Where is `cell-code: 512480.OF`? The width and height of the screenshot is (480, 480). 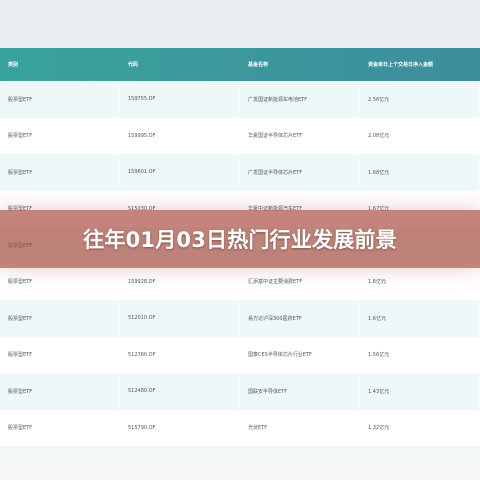 cell-code: 512480.OF is located at coordinates (180, 391).